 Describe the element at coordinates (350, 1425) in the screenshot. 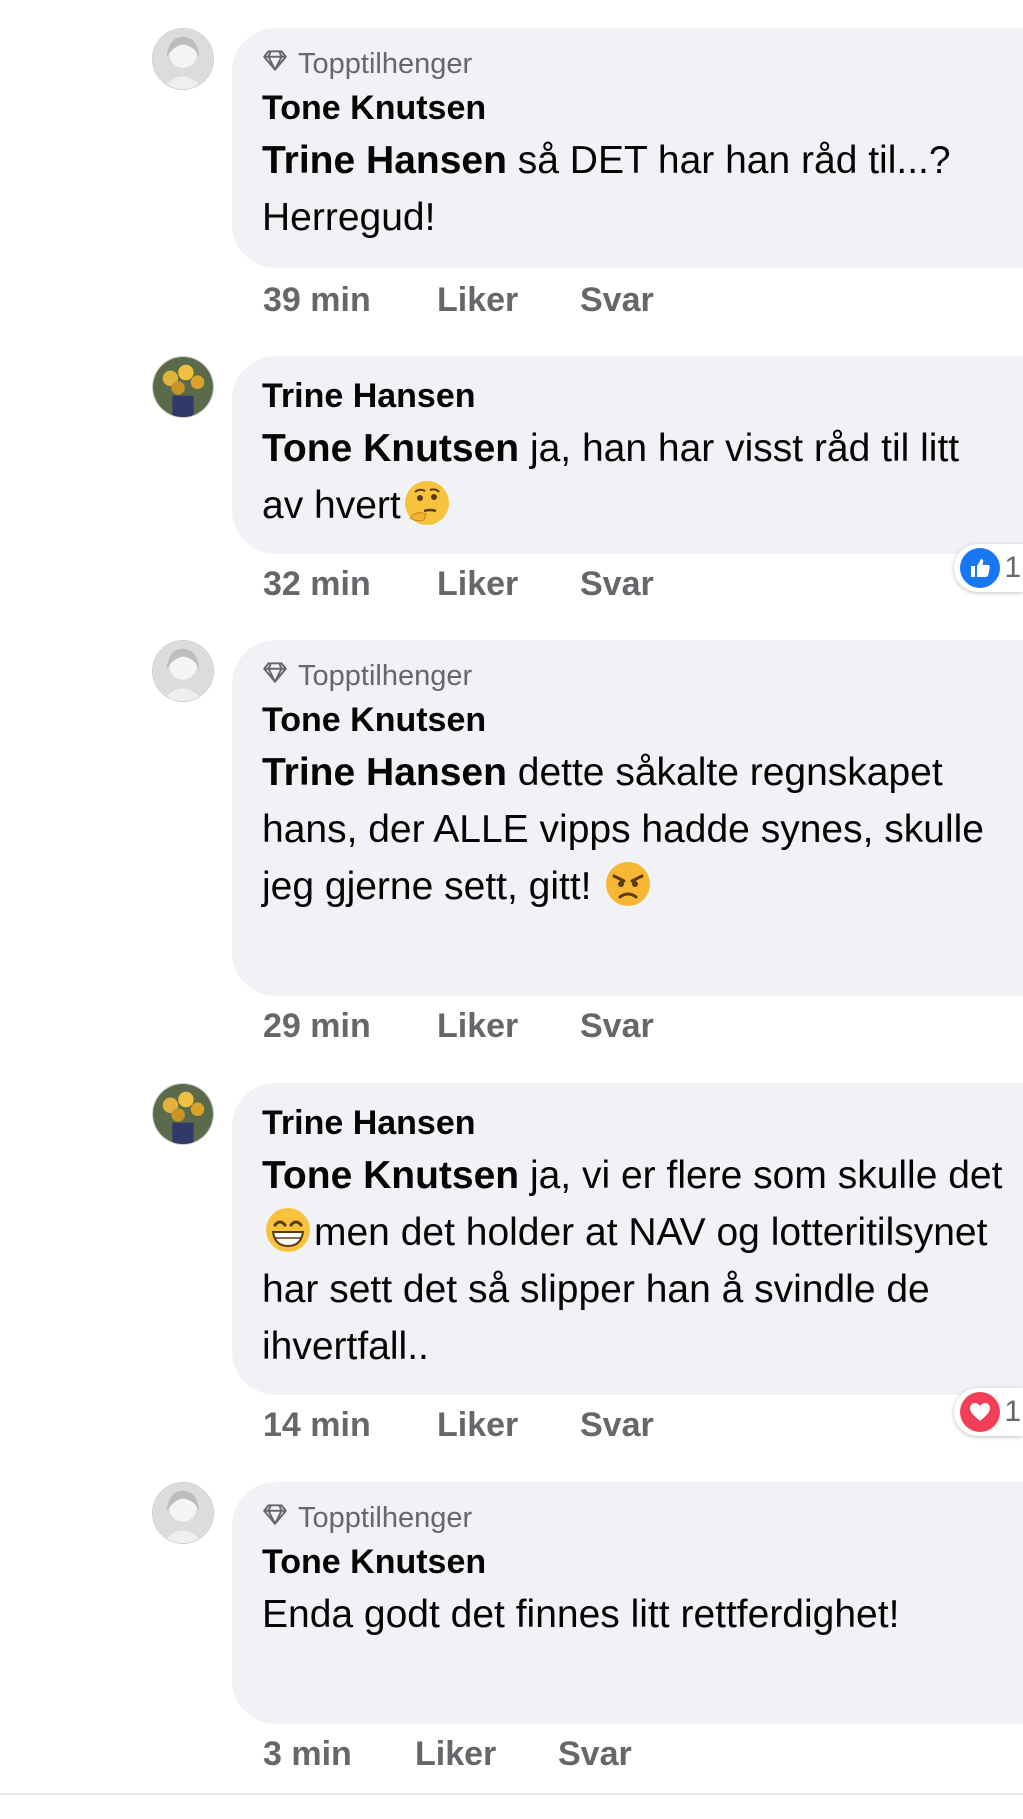

I see `timestamp: 14 min` at that location.